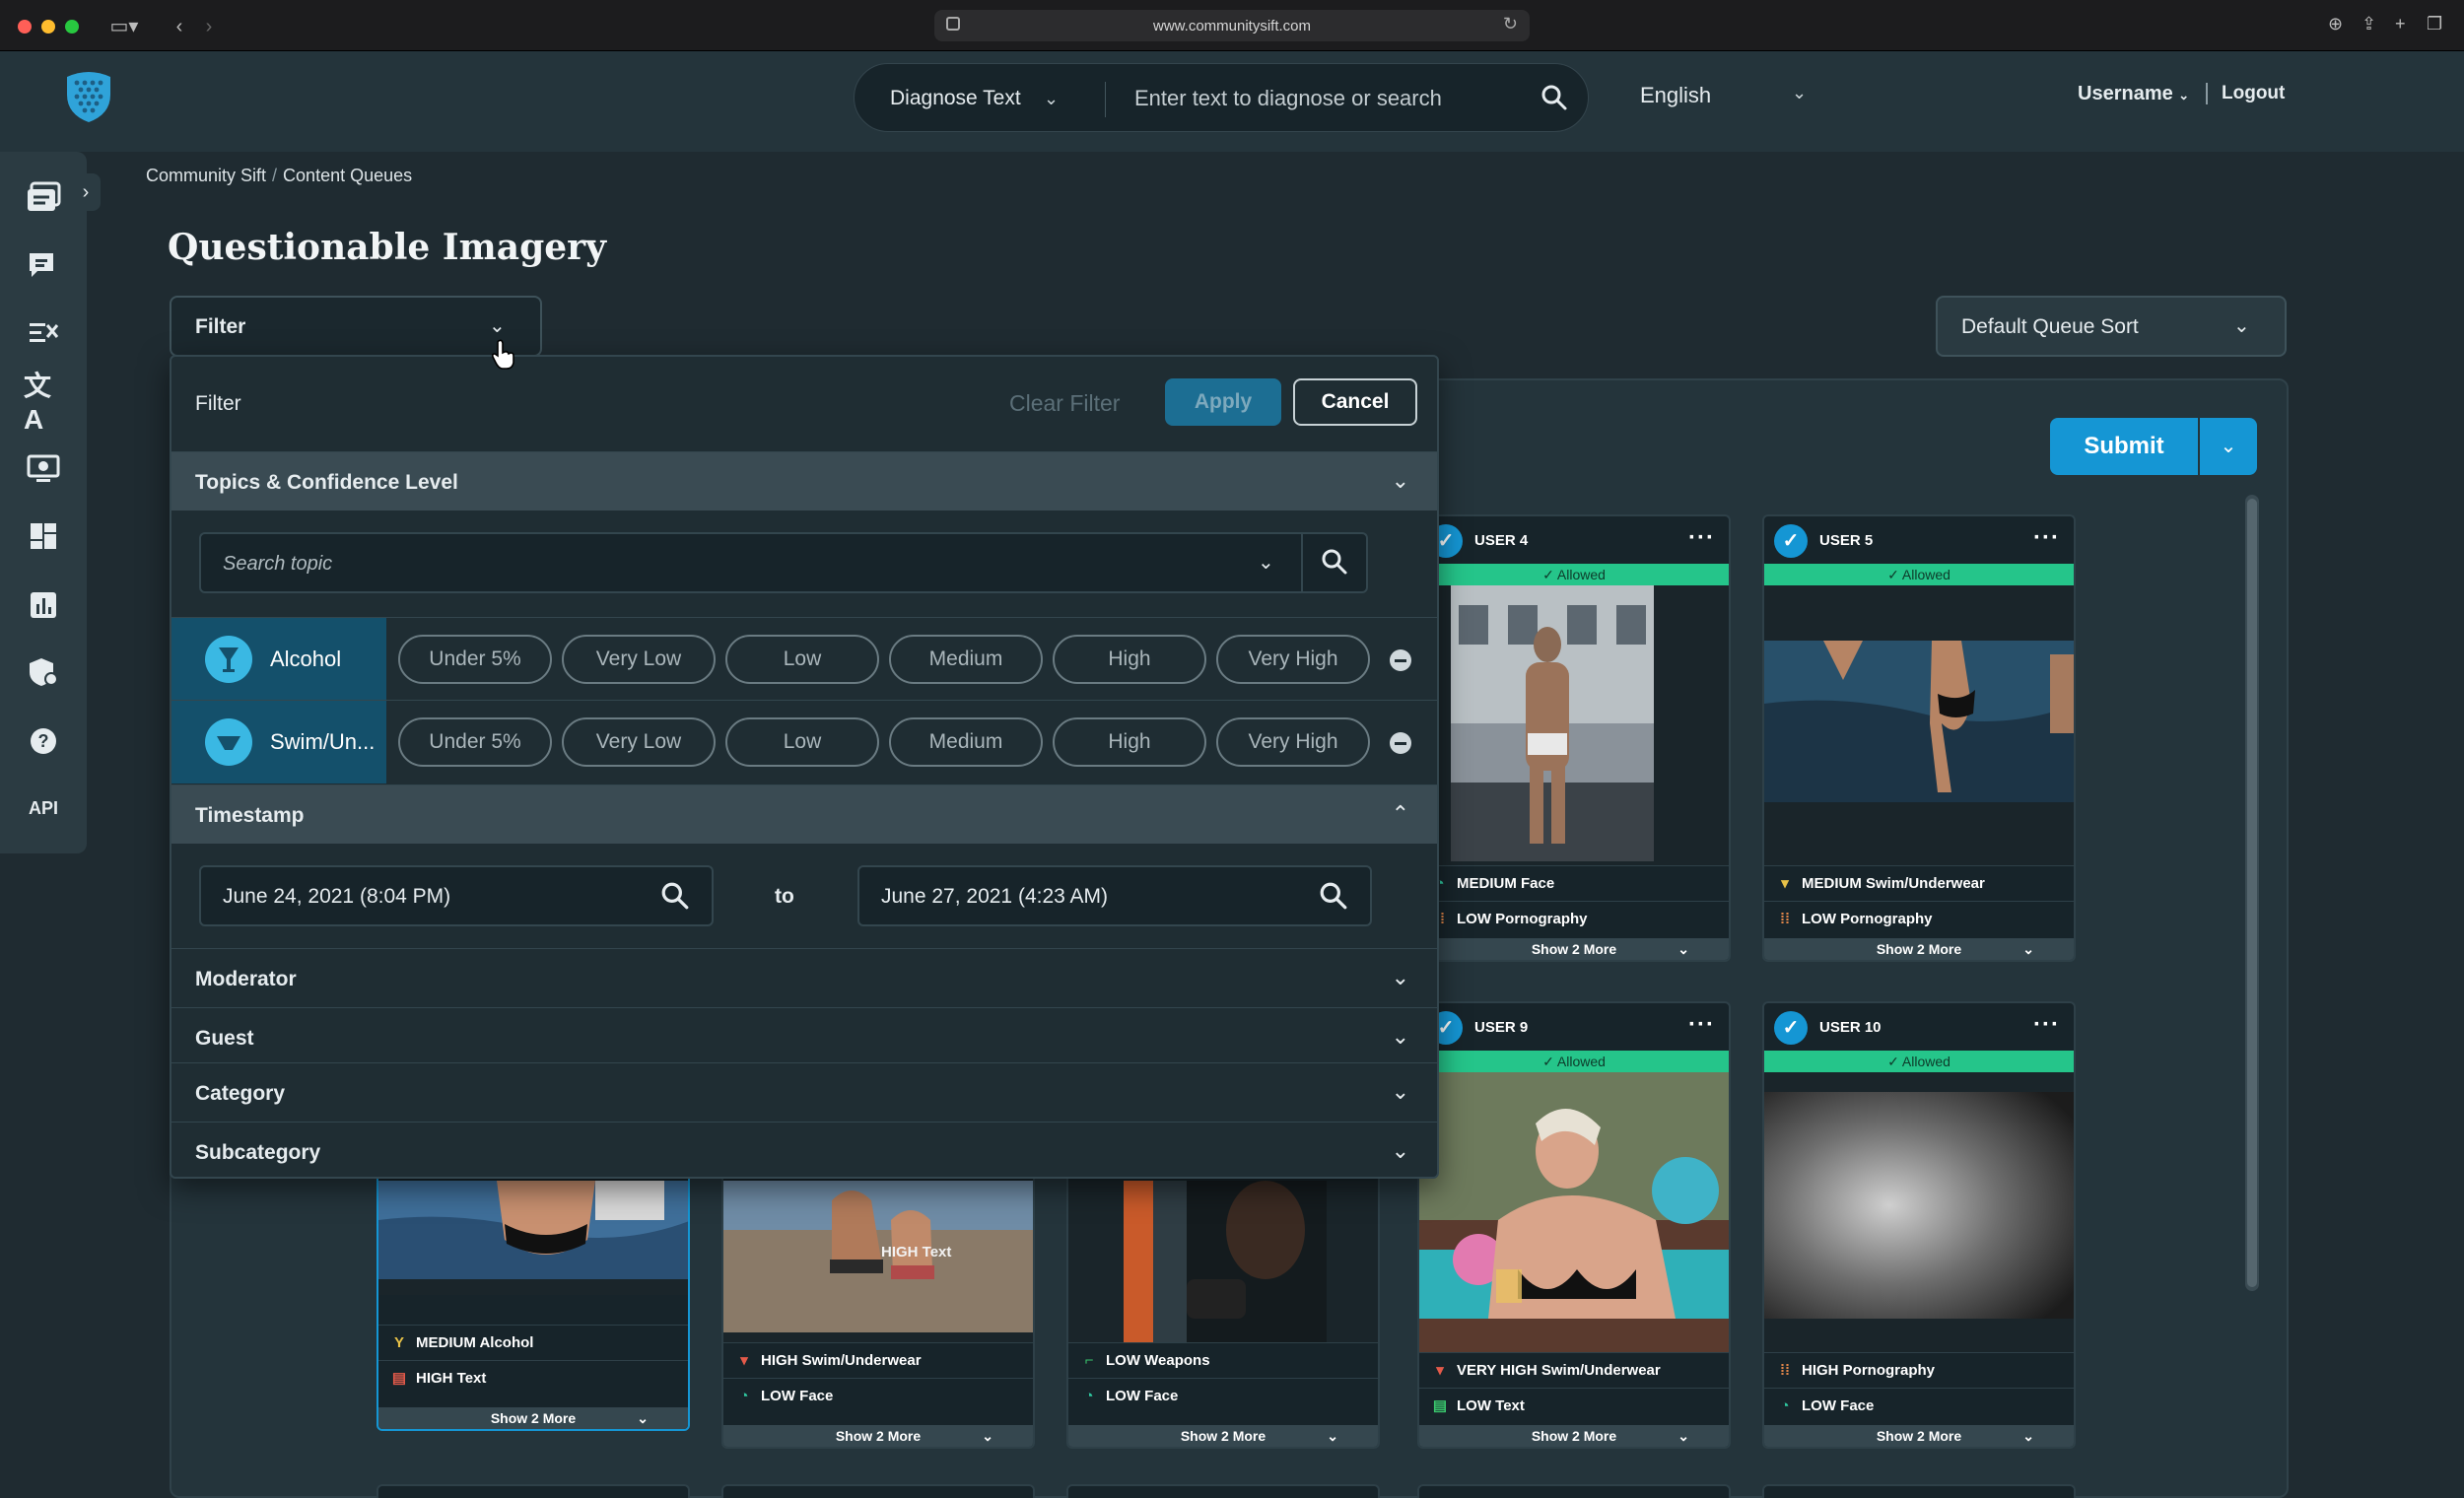 This screenshot has height=1498, width=2464. Describe the element at coordinates (2400, 24) in the screenshot. I see `new-tab-icon: +` at that location.